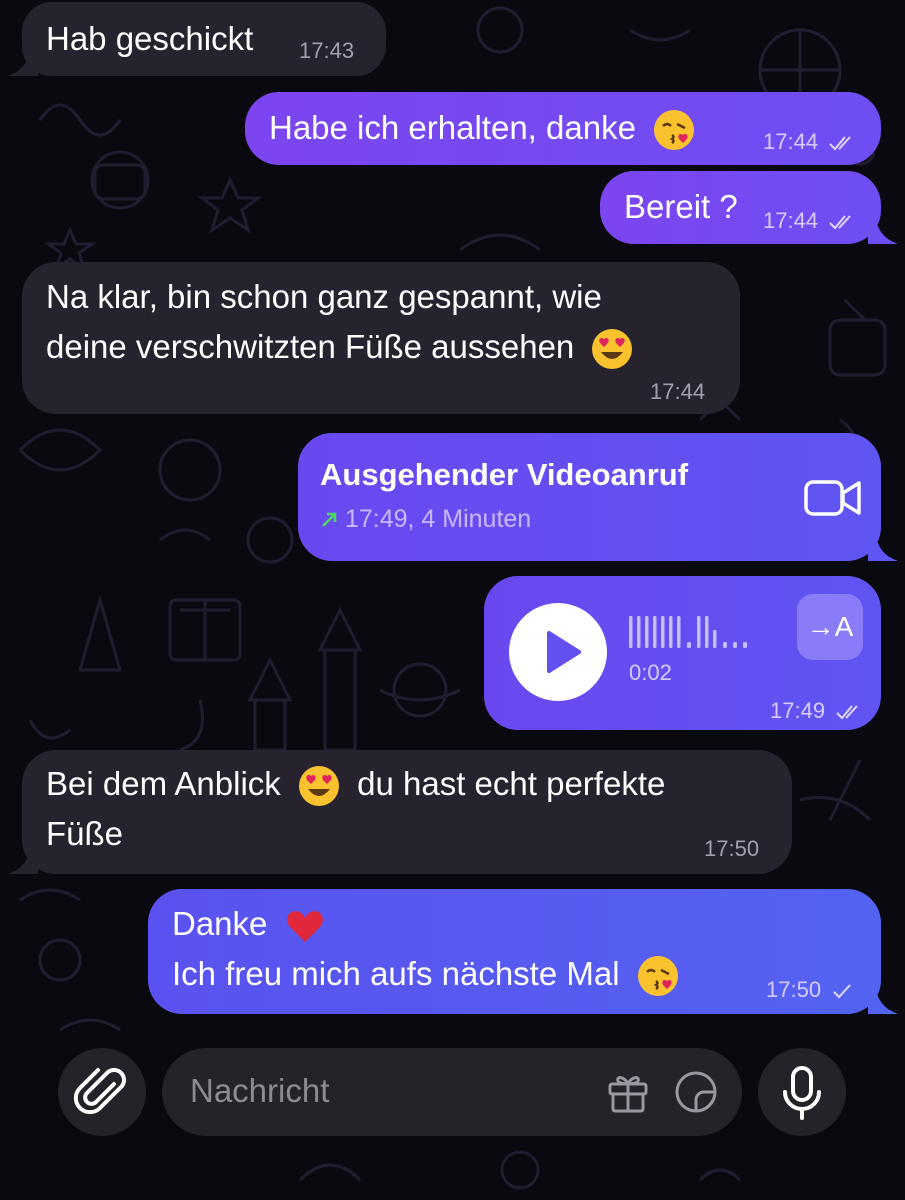 The height and width of the screenshot is (1200, 905). I want to click on attach-button, so click(102, 1092).